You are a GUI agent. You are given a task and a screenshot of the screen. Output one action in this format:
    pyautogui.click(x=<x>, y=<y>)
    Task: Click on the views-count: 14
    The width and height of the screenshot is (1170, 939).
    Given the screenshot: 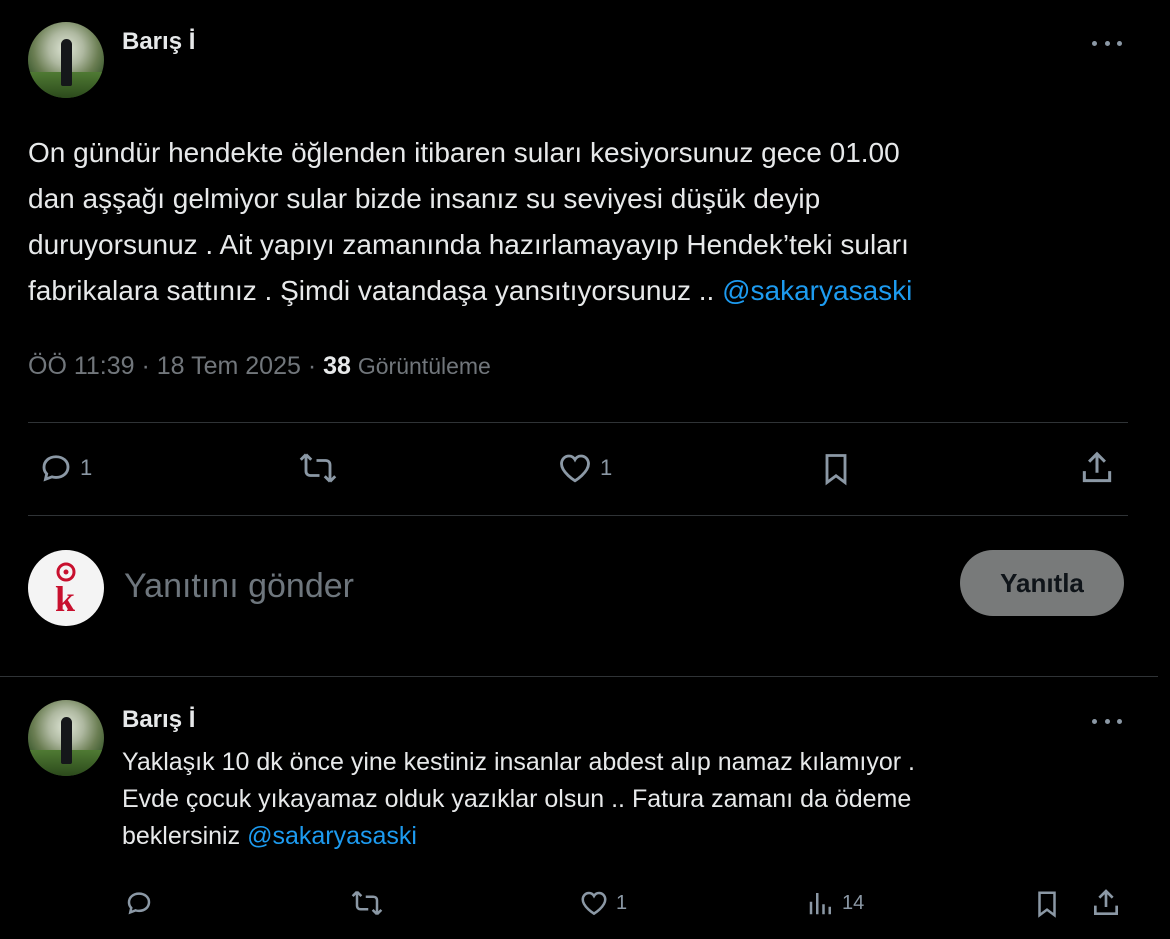 What is the action you would take?
    pyautogui.click(x=853, y=902)
    